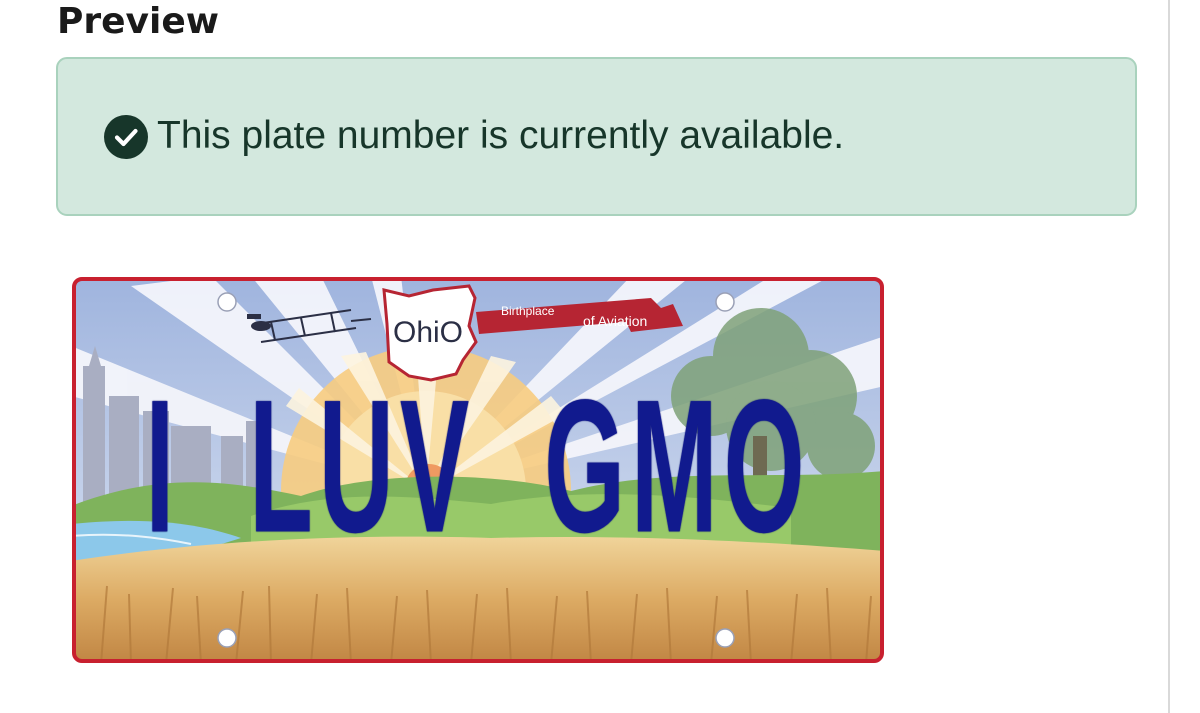  Describe the element at coordinates (138, 21) in the screenshot. I see `preview-heading: Preview` at that location.